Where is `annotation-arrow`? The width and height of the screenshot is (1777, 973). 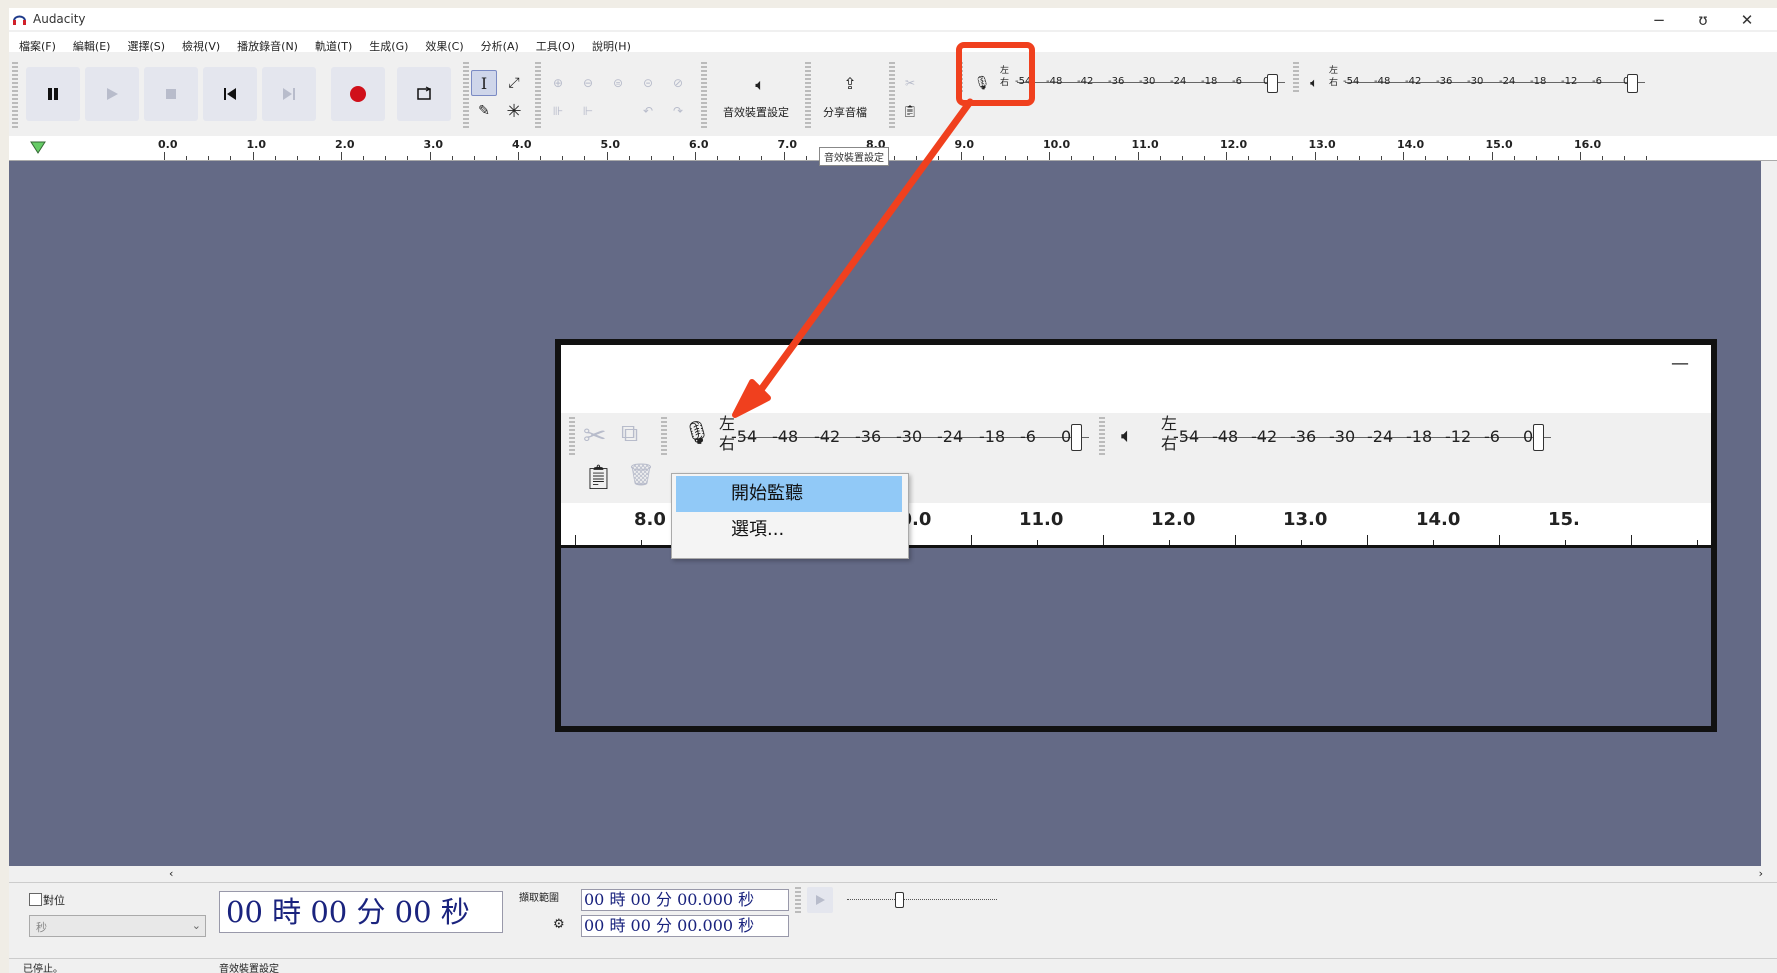 annotation-arrow is located at coordinates (853, 258).